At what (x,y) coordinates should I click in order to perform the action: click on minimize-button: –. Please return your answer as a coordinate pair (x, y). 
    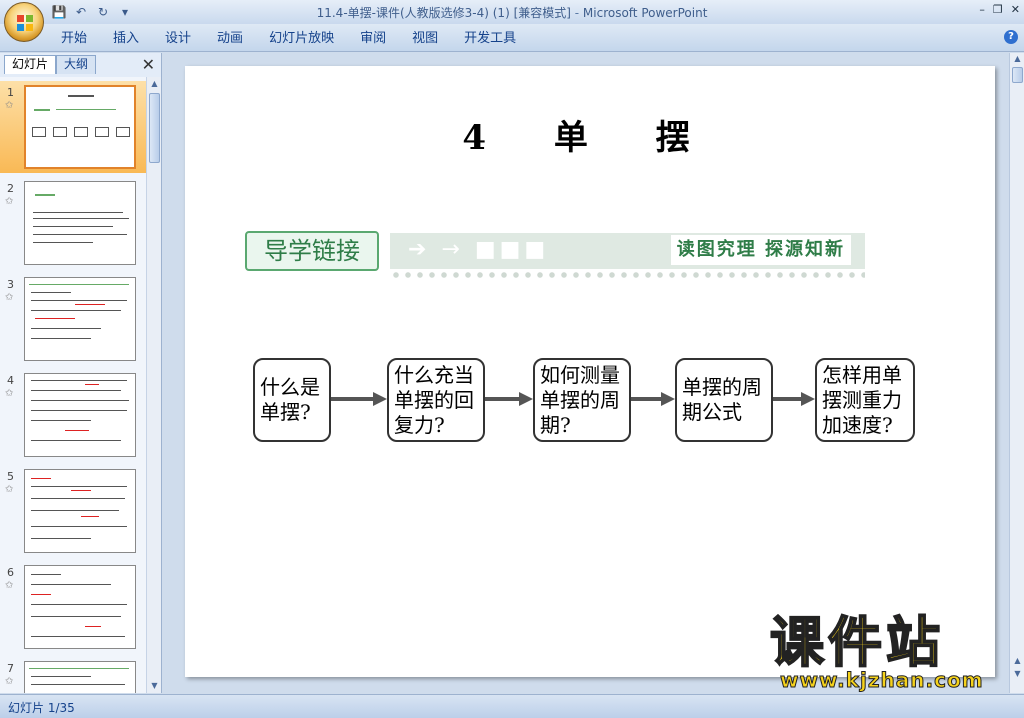
    Looking at the image, I should click on (982, 9).